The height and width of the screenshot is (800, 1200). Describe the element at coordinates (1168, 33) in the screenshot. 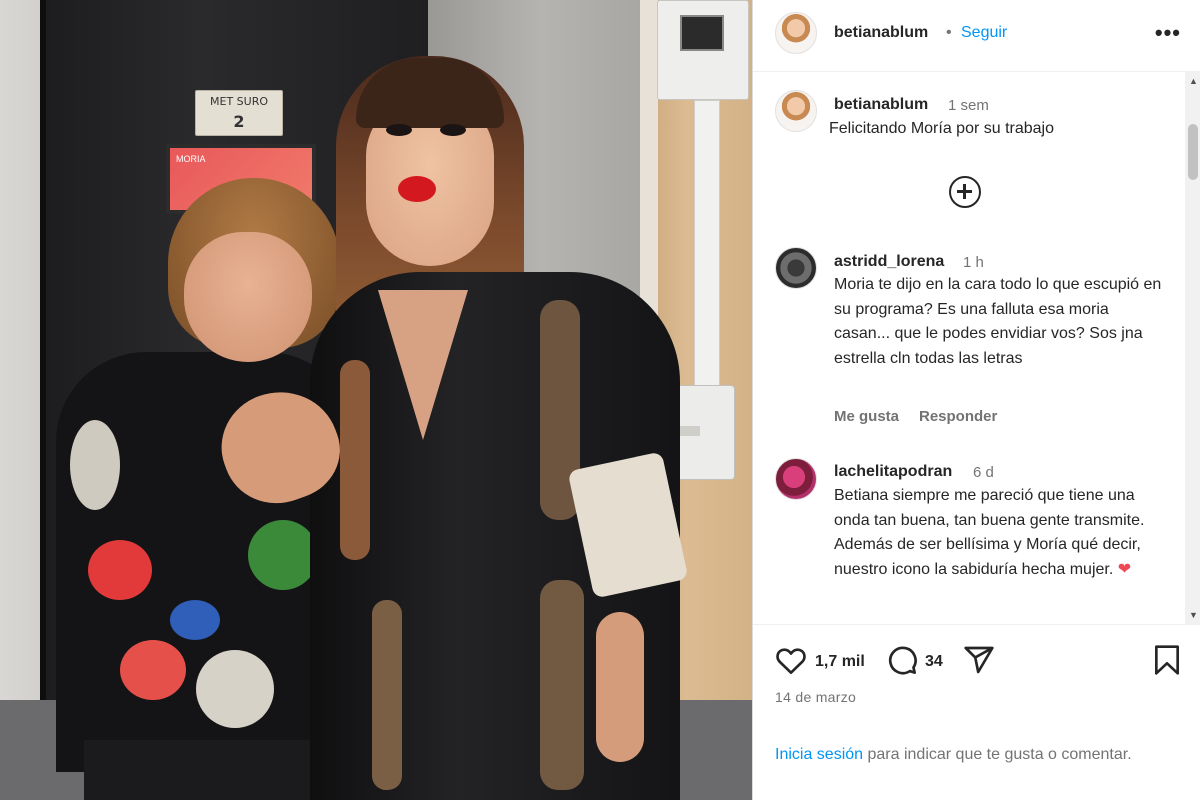

I see `more-icon: •••` at that location.